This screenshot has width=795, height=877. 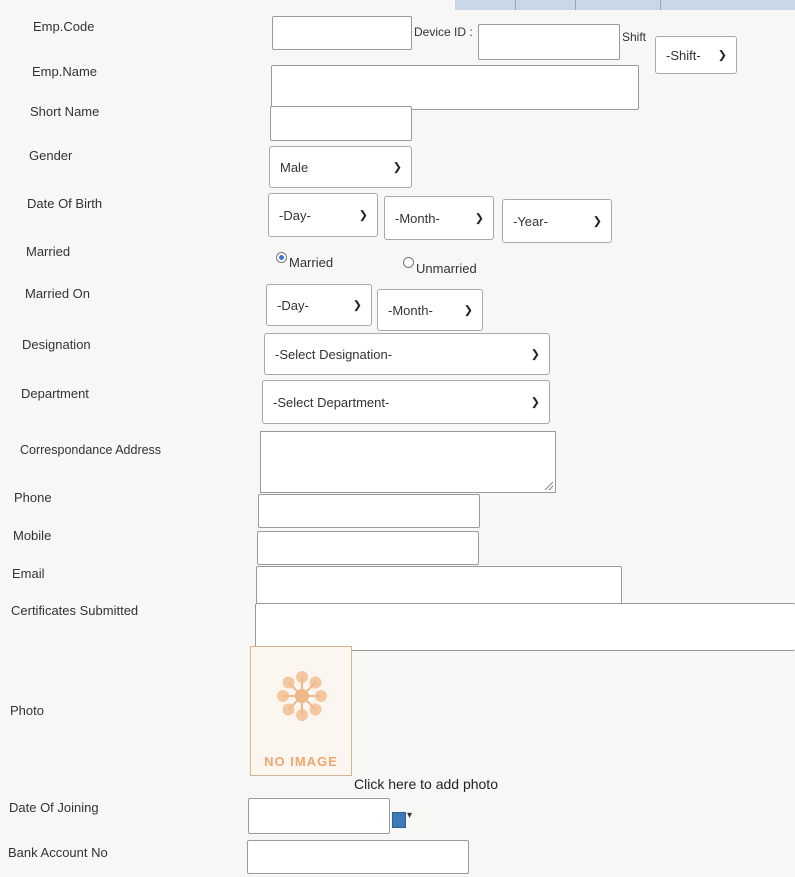 I want to click on dob-day-select: -Day- ❯, so click(x=323, y=215).